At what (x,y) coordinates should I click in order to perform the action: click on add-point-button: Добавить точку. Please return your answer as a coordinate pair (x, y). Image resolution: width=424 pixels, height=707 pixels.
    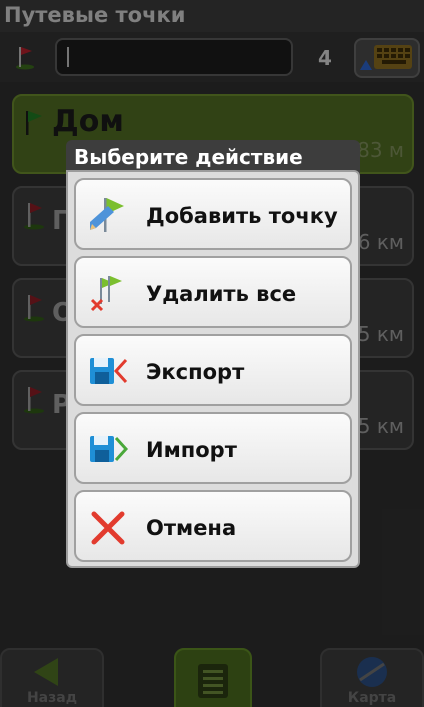
    Looking at the image, I should click on (213, 214).